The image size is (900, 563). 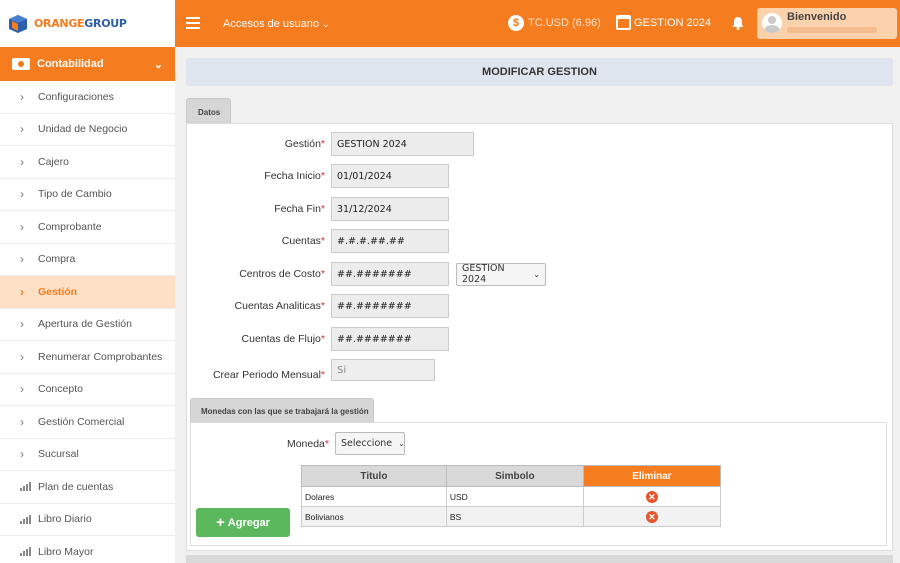 I want to click on sidebar-item-label: Tipo de Cambio, so click(x=75, y=194).